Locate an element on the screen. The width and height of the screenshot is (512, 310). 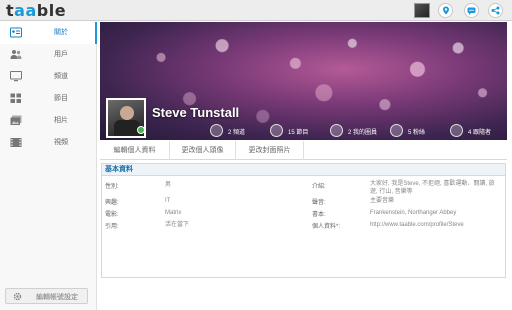
chat-button is located at coordinates (471, 10).